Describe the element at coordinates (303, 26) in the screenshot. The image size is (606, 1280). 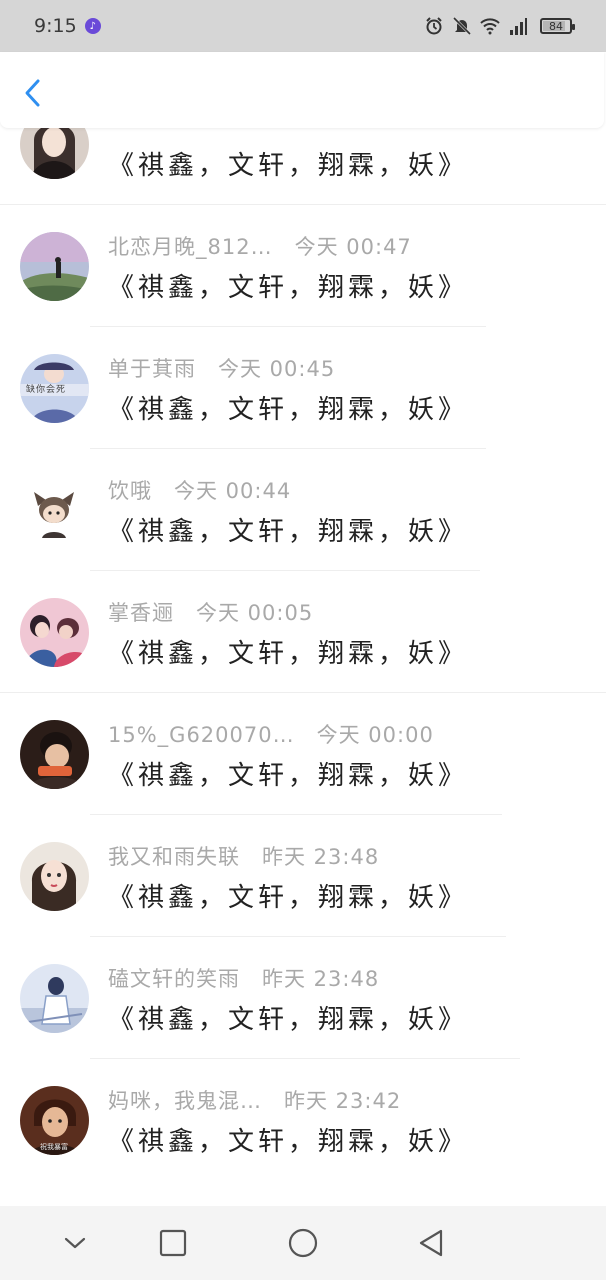
I see `status-bar: 9:15 ♪ 84` at that location.